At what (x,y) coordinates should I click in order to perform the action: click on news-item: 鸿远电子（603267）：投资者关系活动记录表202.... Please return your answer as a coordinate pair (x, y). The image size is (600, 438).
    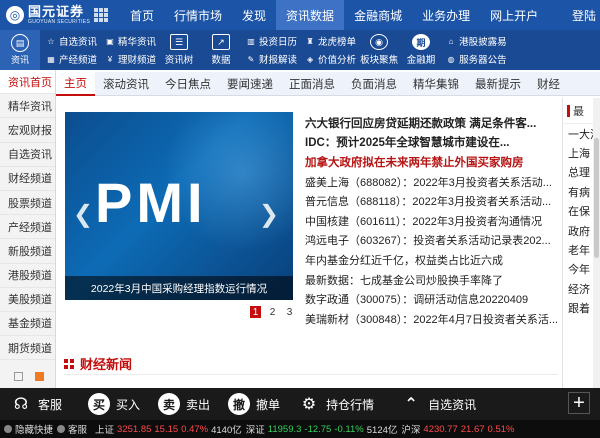
    Looking at the image, I should click on (431, 241).